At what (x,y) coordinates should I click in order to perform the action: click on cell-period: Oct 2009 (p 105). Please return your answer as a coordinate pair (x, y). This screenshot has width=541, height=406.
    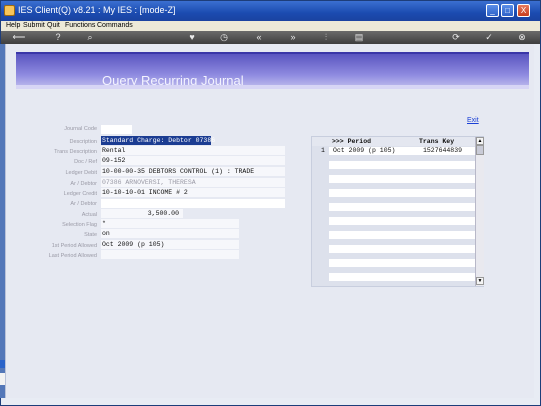
    Looking at the image, I should click on (364, 150).